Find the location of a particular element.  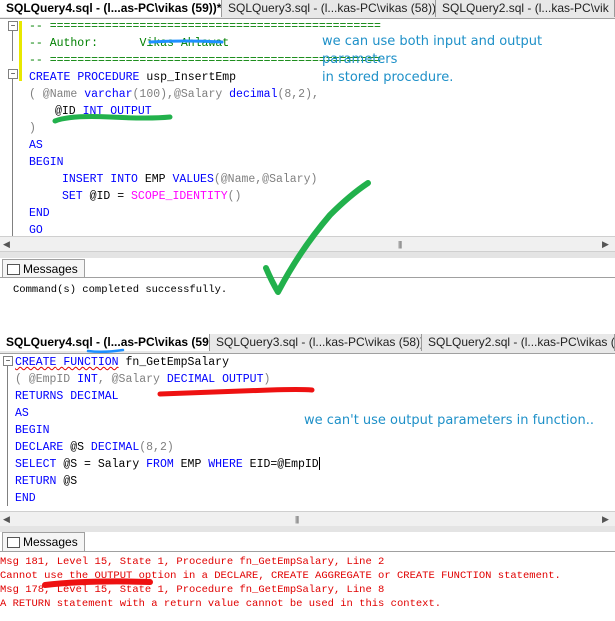

procedure-name: usp_InsertEmp is located at coordinates (191, 77).